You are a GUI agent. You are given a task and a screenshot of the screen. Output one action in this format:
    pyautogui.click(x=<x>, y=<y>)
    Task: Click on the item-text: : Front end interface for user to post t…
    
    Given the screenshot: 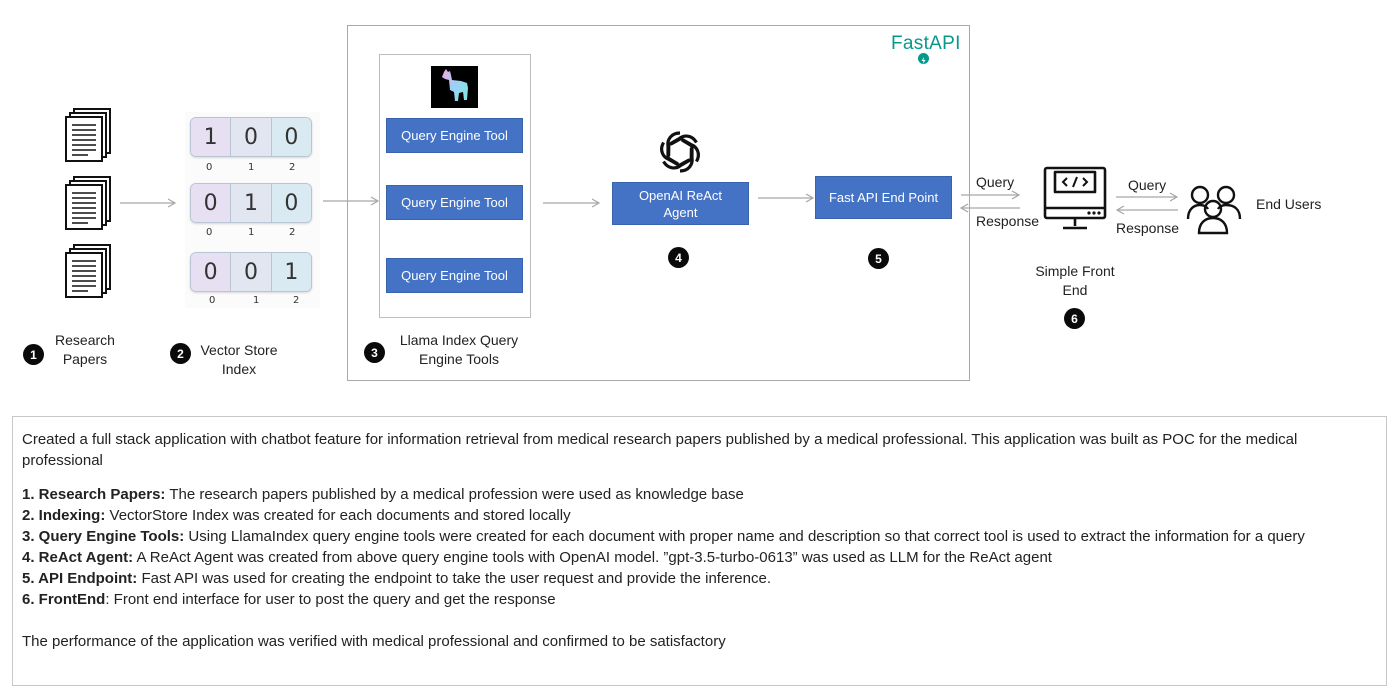 What is the action you would take?
    pyautogui.click(x=330, y=599)
    